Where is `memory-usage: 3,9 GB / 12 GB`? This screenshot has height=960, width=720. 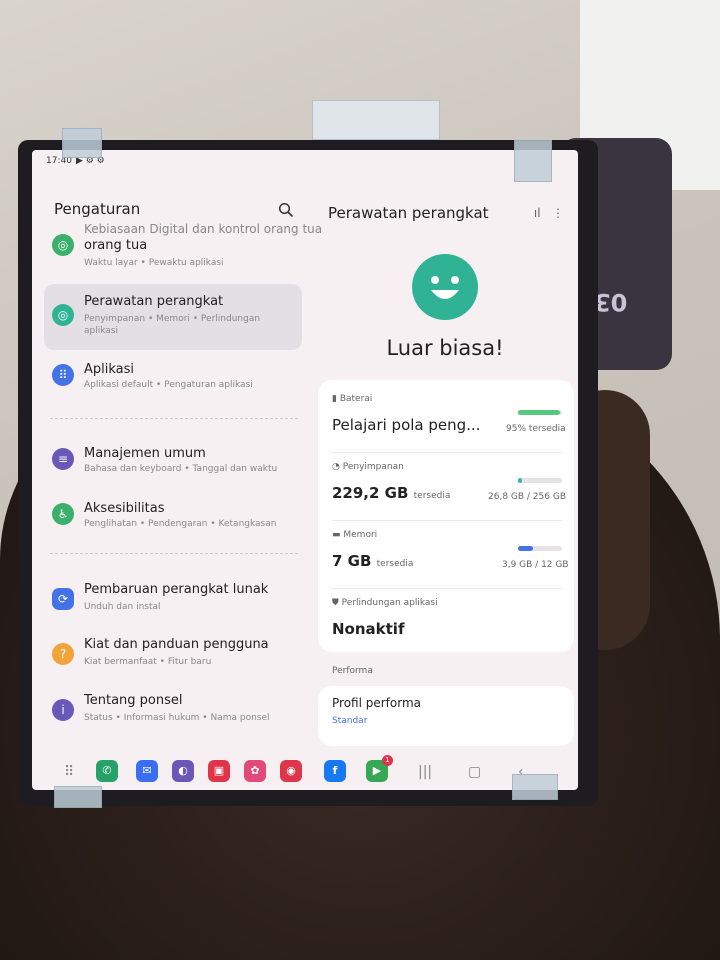
memory-usage: 3,9 GB / 12 GB is located at coordinates (535, 565).